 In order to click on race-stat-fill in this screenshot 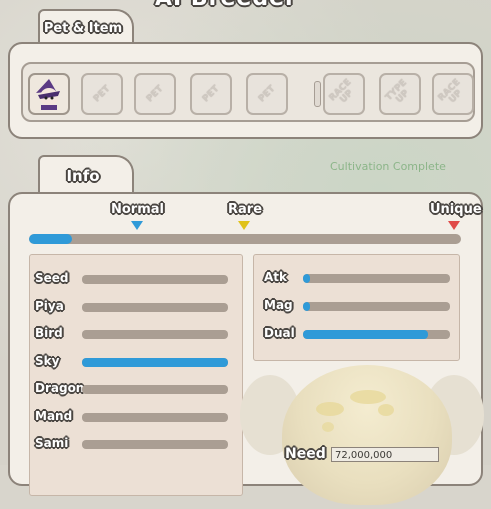, I will do `click(155, 362)`.